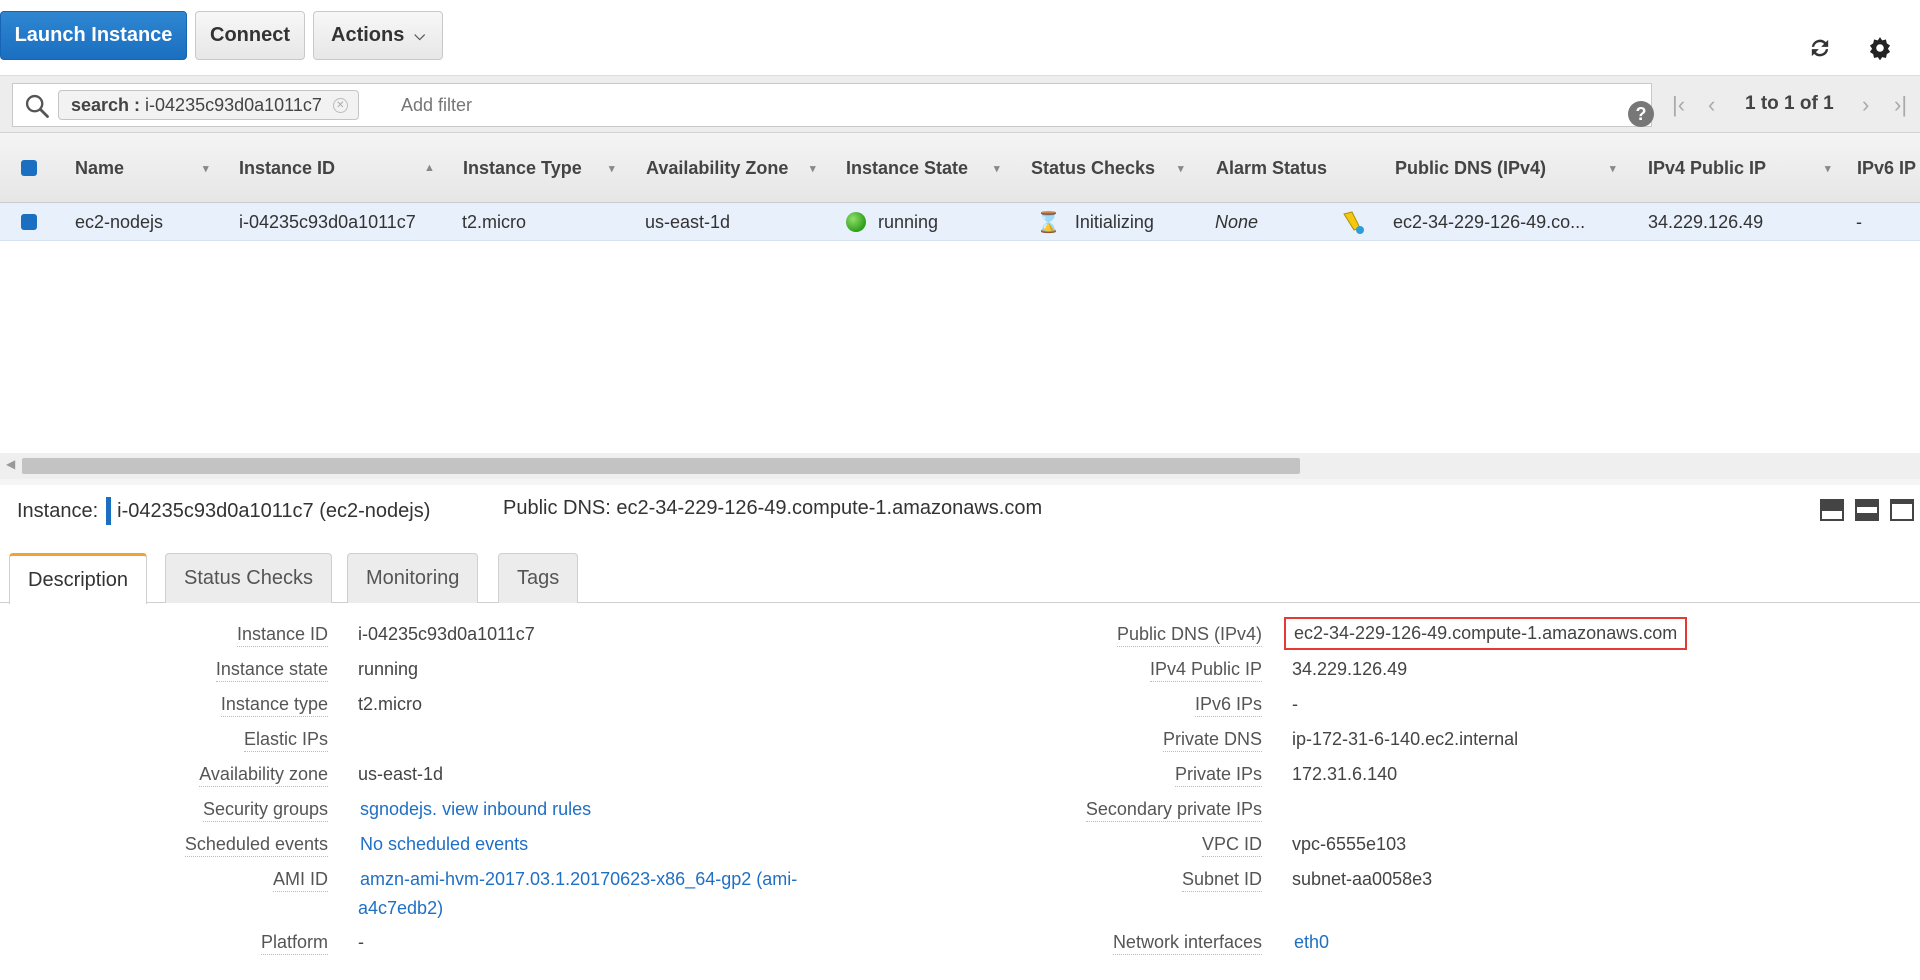 The width and height of the screenshot is (1920, 980). What do you see at coordinates (1237, 221) in the screenshot?
I see `cell-alarm-status: None` at bounding box center [1237, 221].